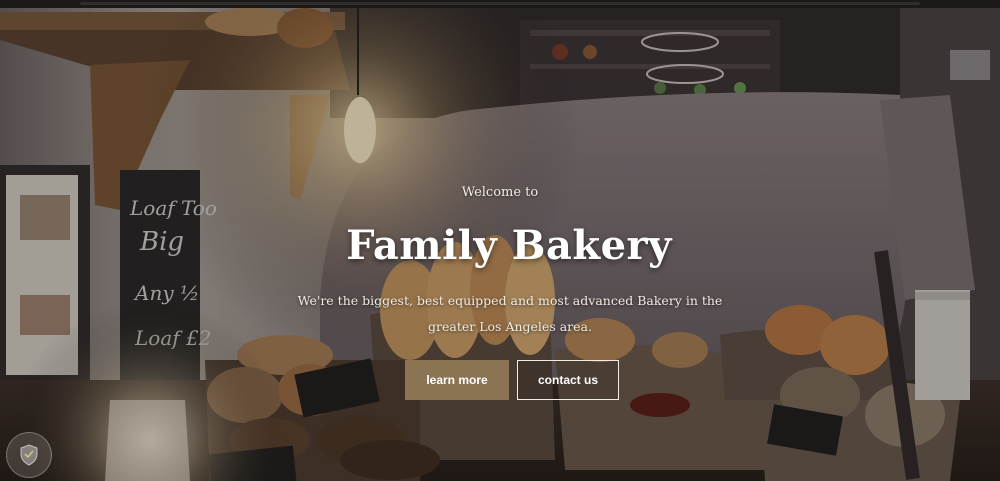 The image size is (1000, 481). I want to click on shield-icon, so click(29, 455).